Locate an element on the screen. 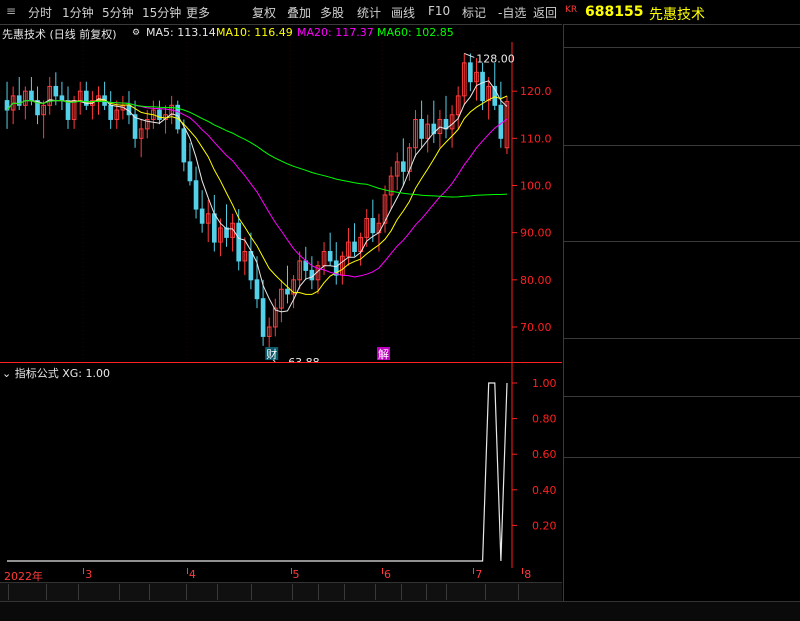 The image size is (800, 621). indicator-header: ⌄ 指标公式 XG: 1.00 is located at coordinates (56, 373).